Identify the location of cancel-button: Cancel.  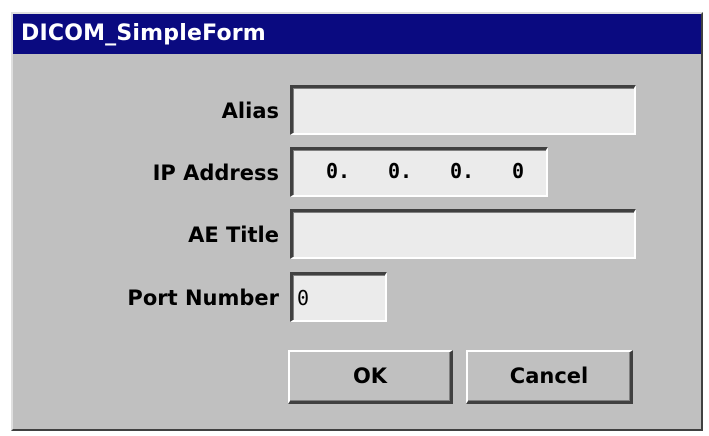
(549, 377).